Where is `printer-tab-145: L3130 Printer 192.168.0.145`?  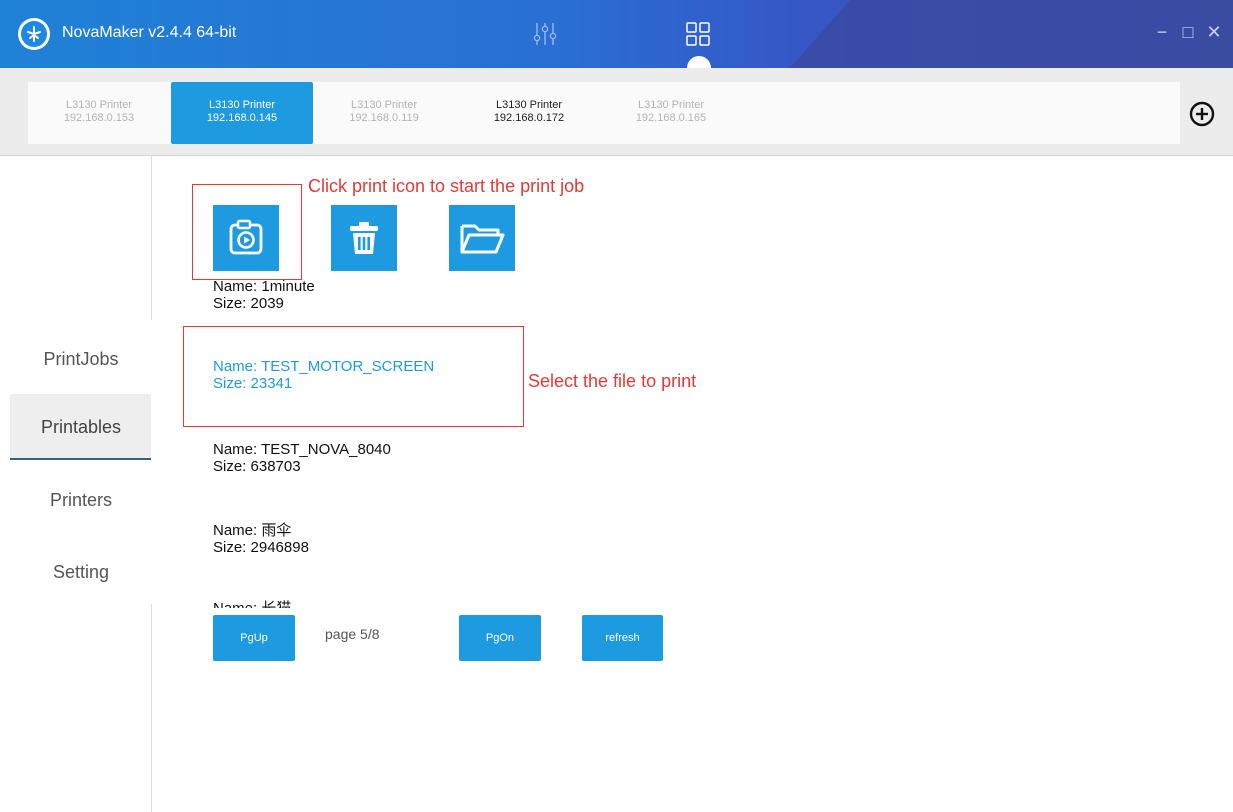 printer-tab-145: L3130 Printer 192.168.0.145 is located at coordinates (242, 113).